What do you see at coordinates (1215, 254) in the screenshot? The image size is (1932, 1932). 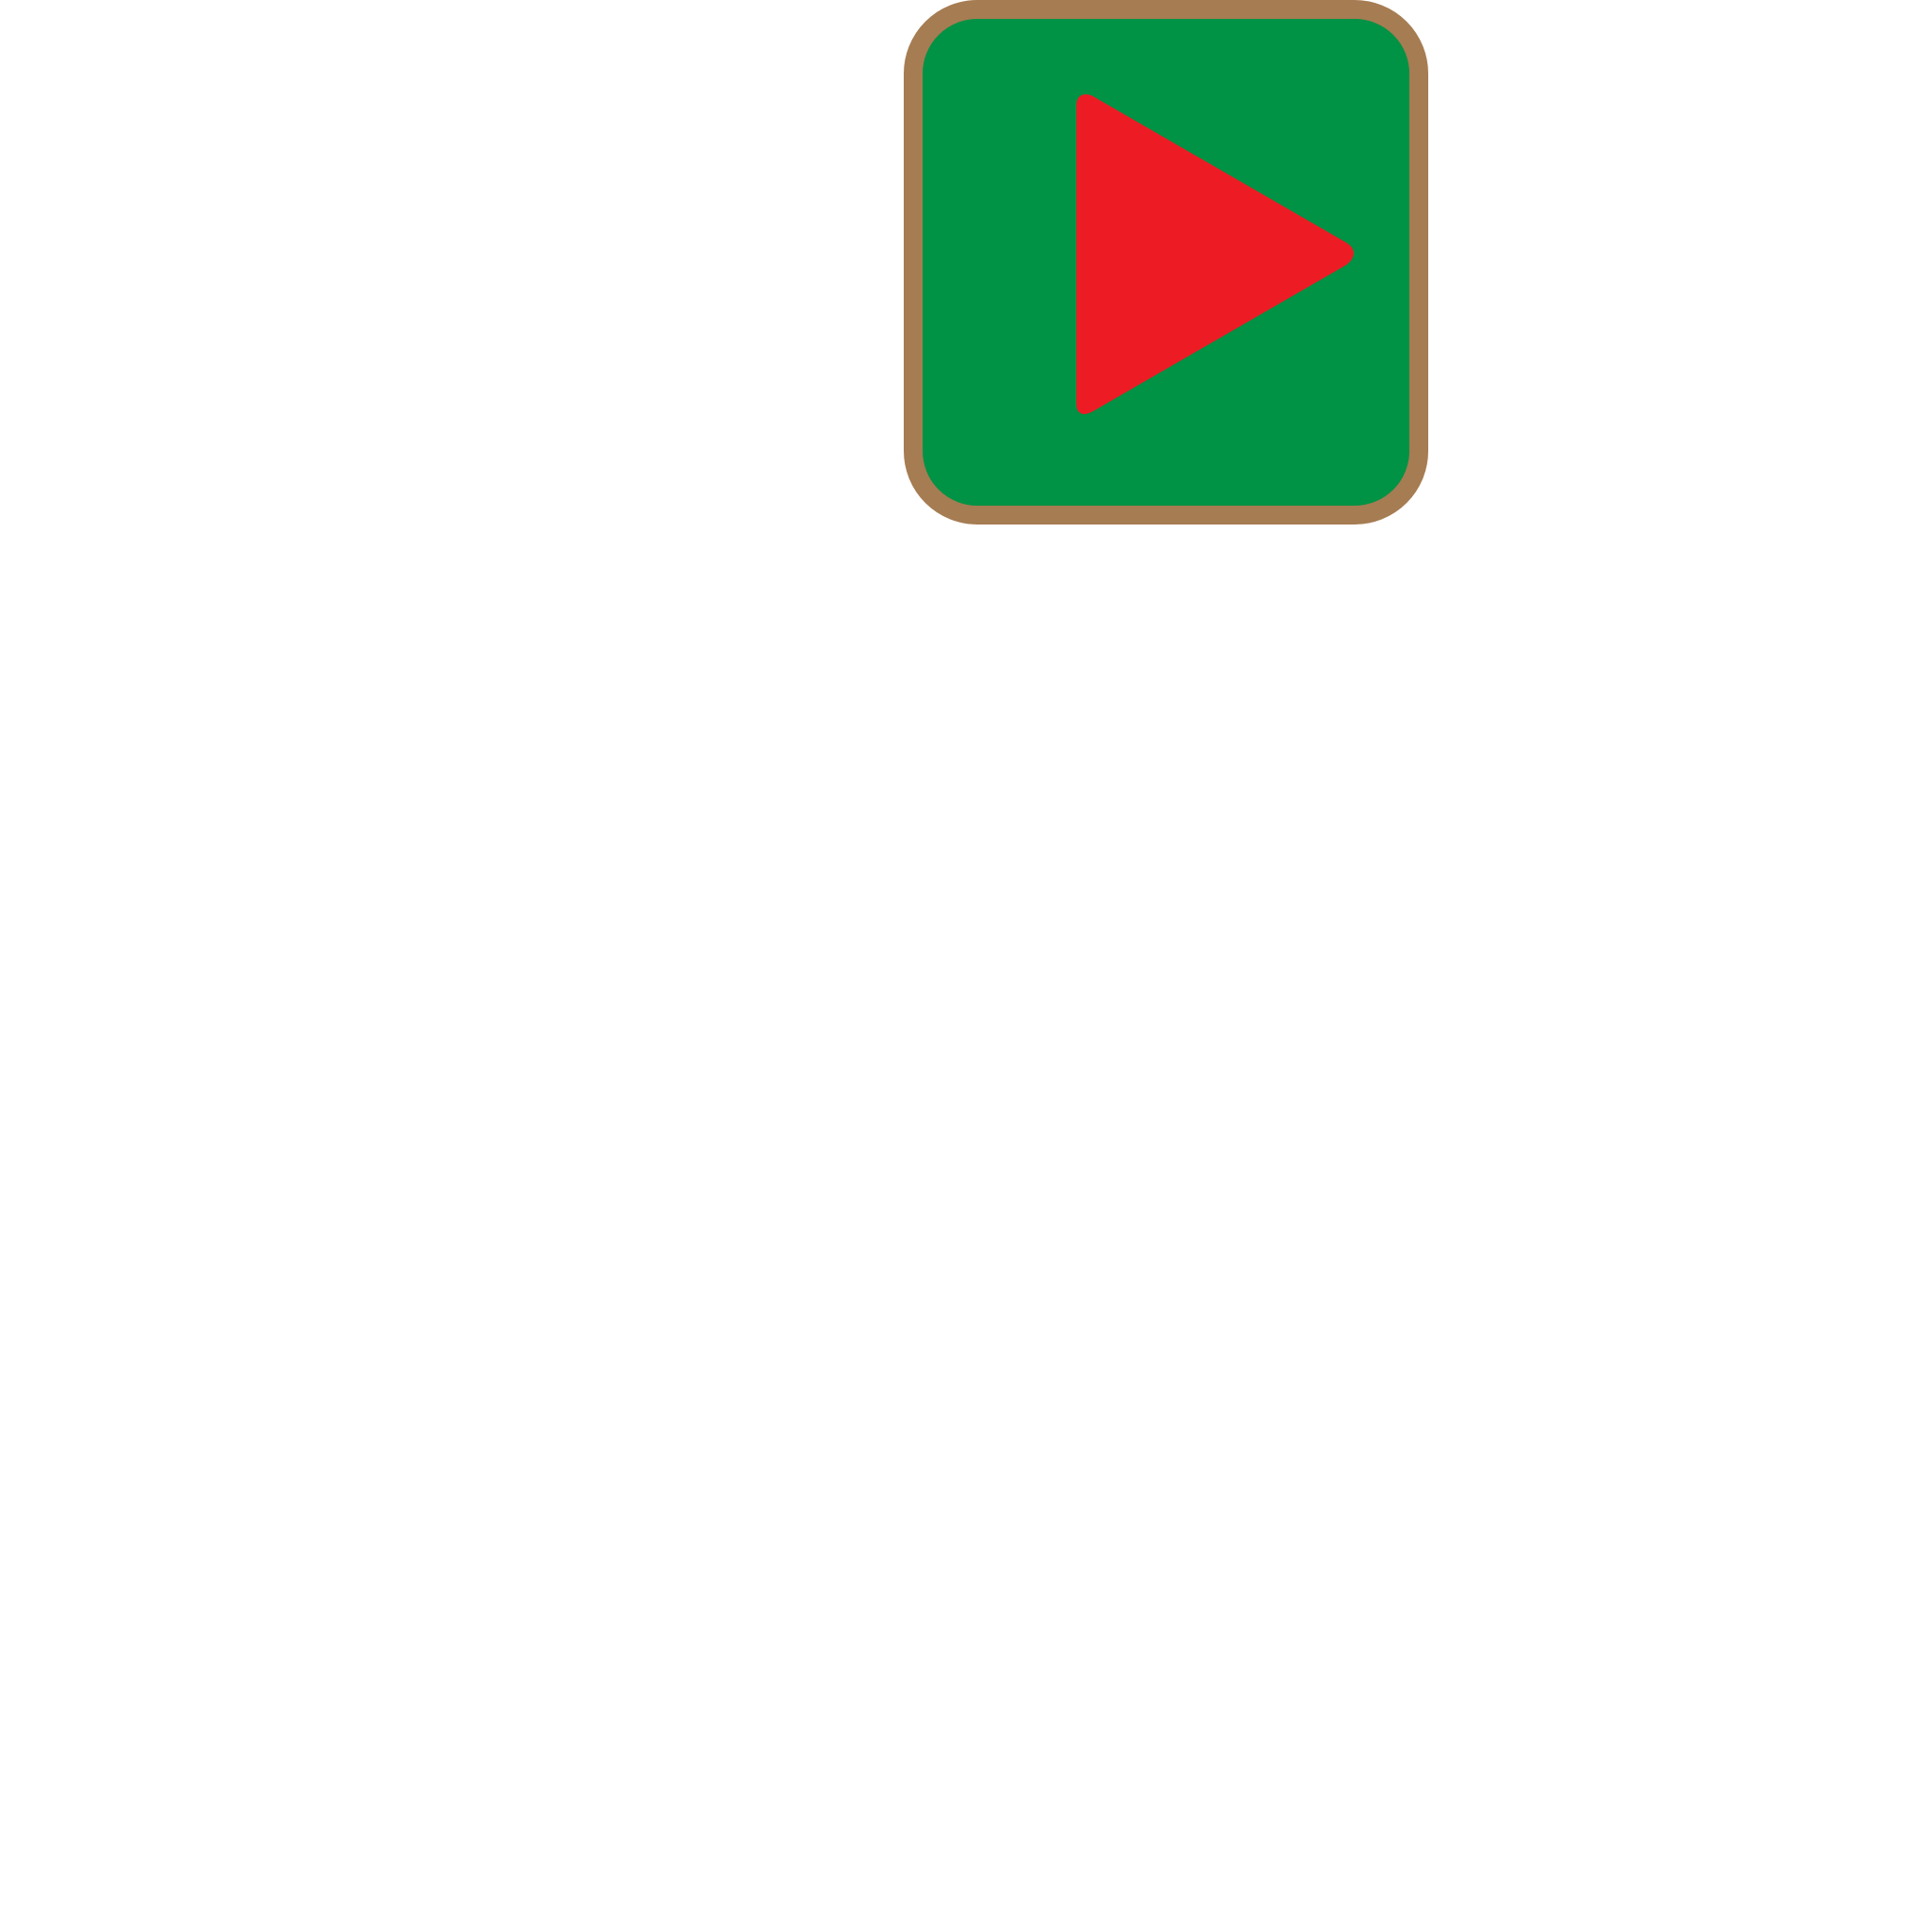 I see `play-icon-shape` at bounding box center [1215, 254].